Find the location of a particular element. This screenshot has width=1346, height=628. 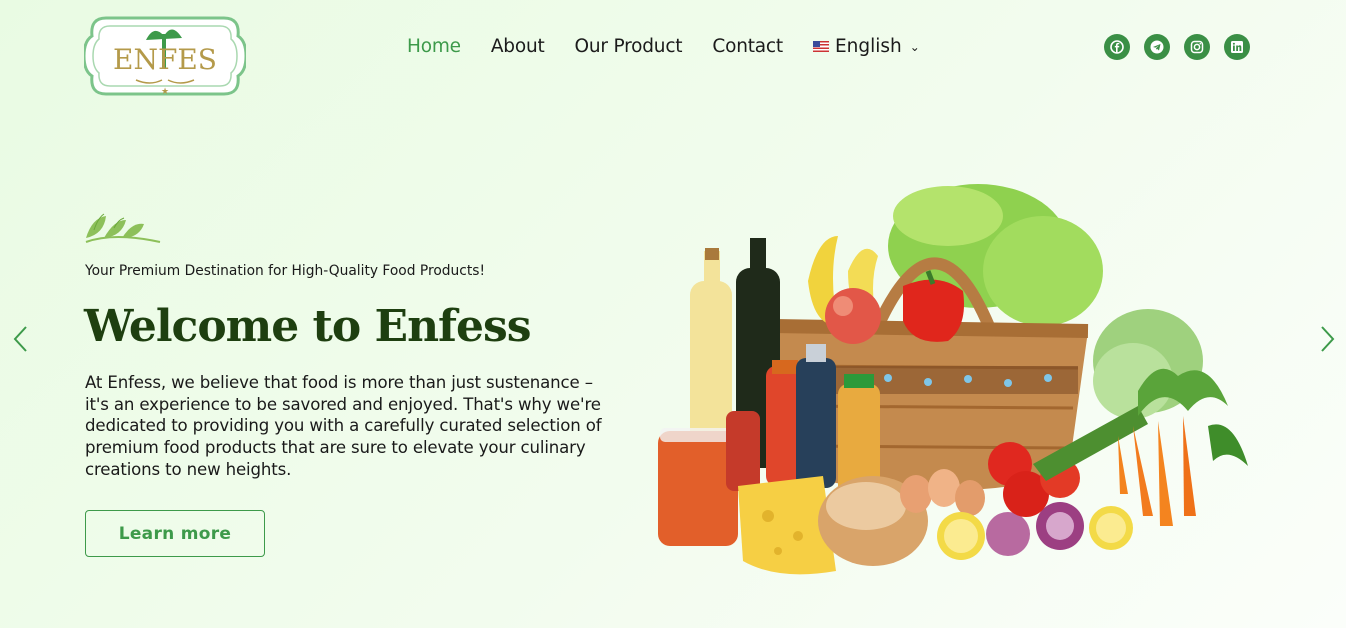

linkedin-icon is located at coordinates (1237, 47).